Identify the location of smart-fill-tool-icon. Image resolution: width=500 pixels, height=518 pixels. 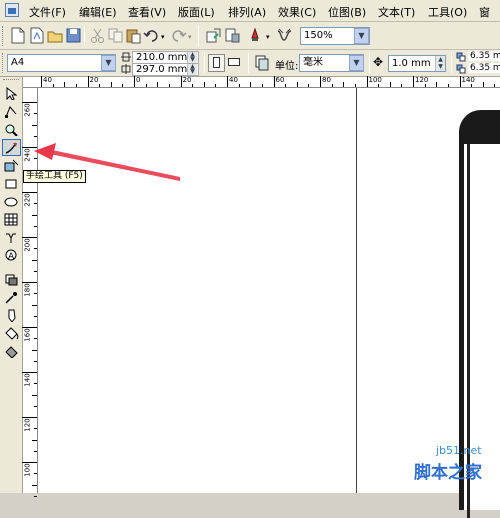
(11, 165).